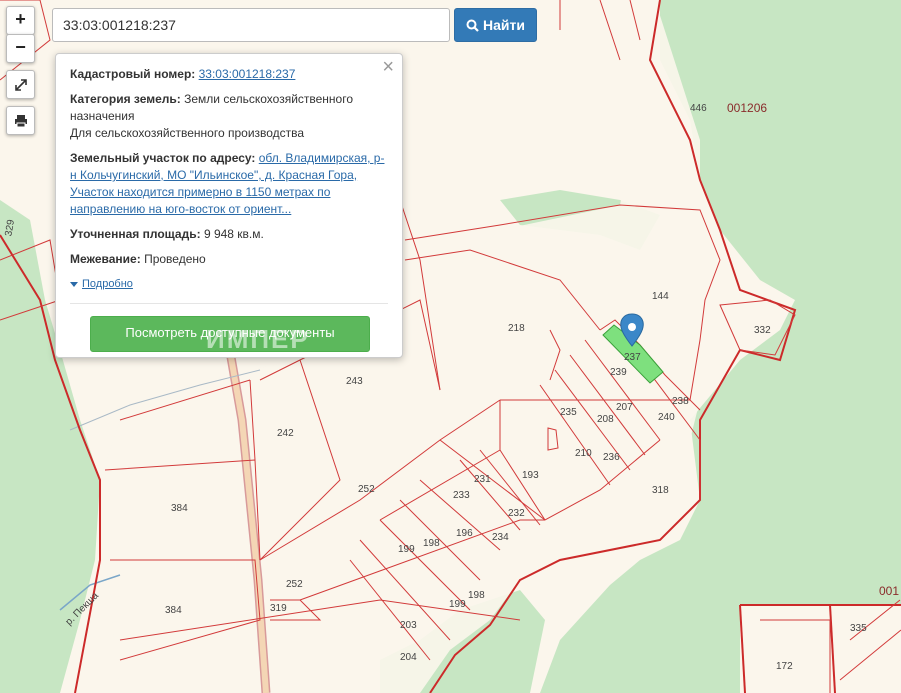 This screenshot has height=693, width=901. I want to click on category-use: Для сельскохозяйственного производства, so click(187, 133).